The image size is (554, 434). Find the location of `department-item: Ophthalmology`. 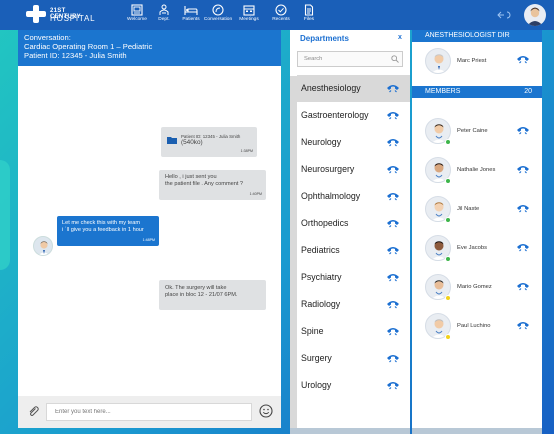

department-item: Ophthalmology is located at coordinates (353, 196).